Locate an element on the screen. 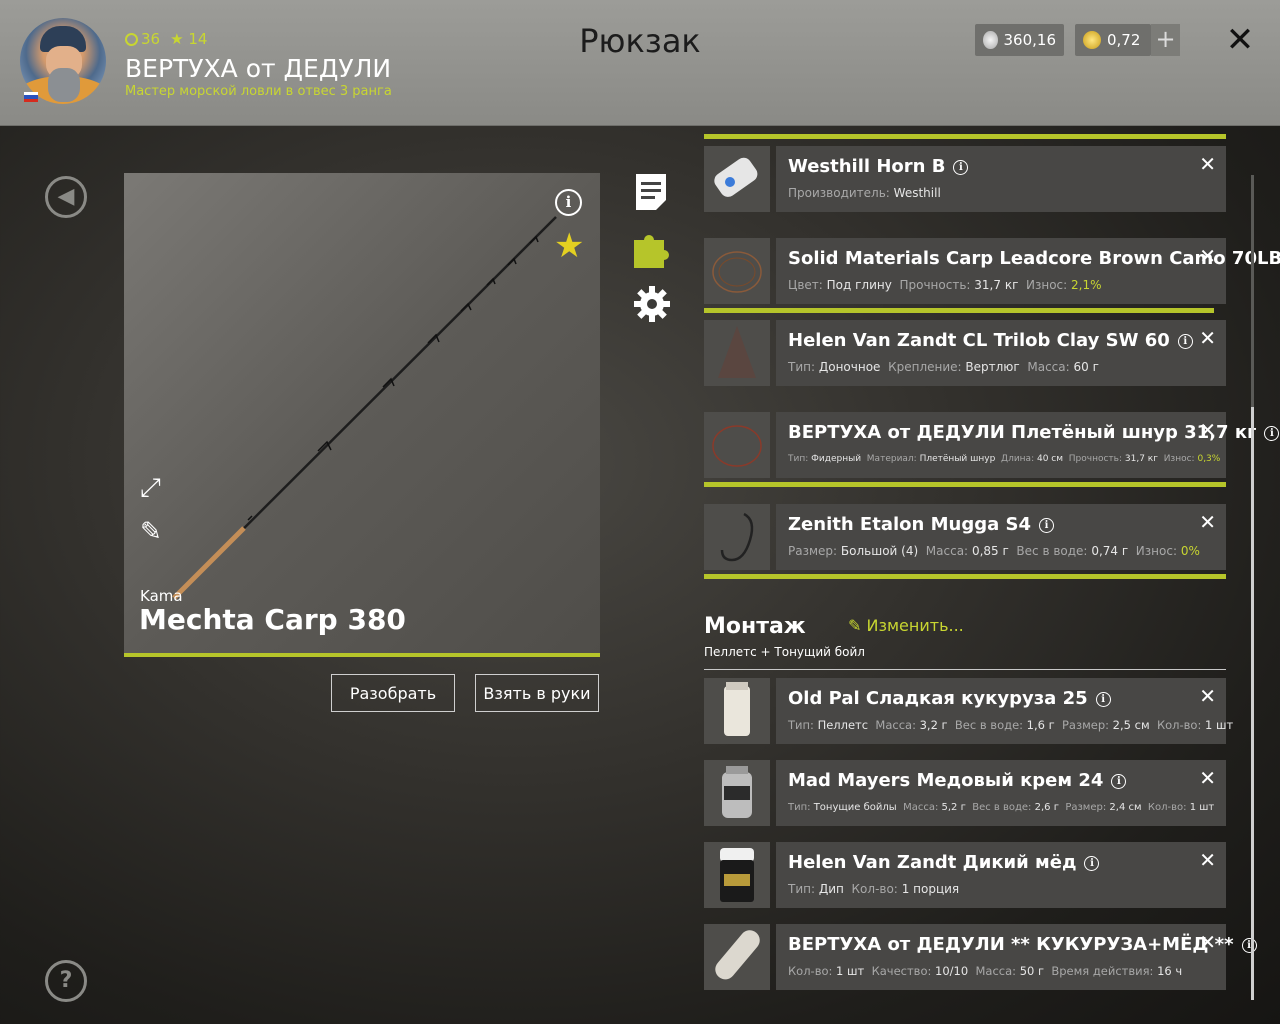 This screenshot has width=1280, height=1024. item-title: Zenith Etalon Mugga S4 i is located at coordinates (921, 524).